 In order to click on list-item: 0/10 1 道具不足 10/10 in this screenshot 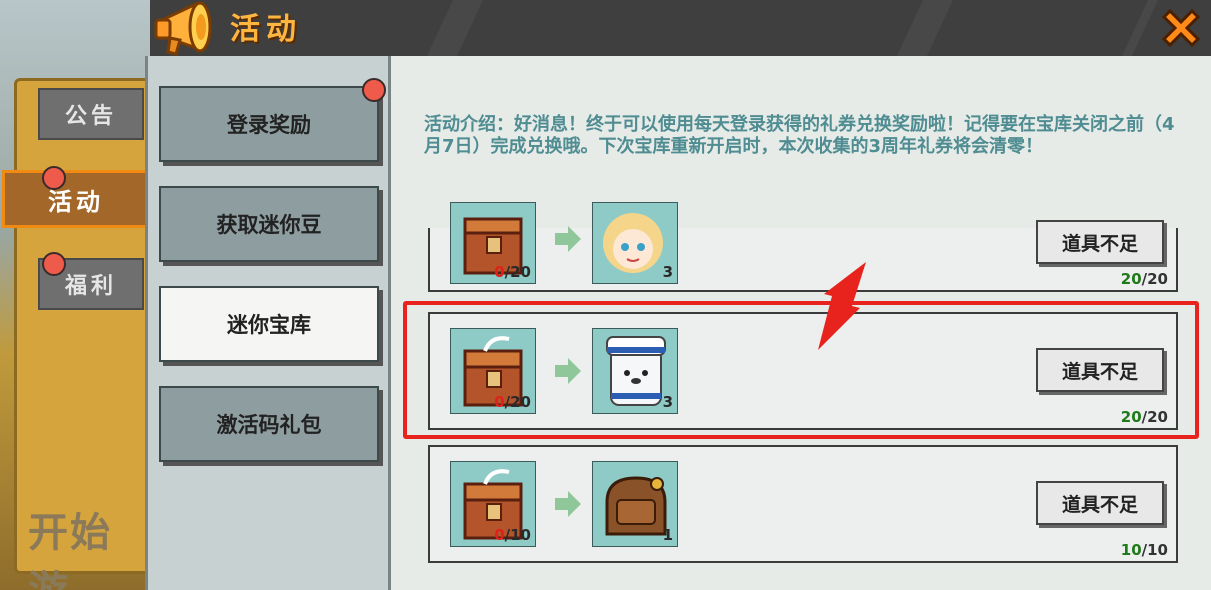, I will do `click(803, 504)`.